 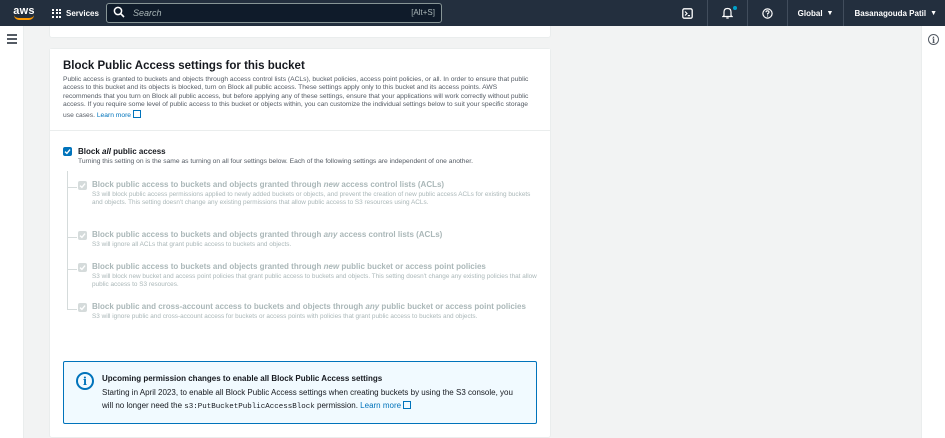 I want to click on aws-smile-icon, so click(x=24, y=17).